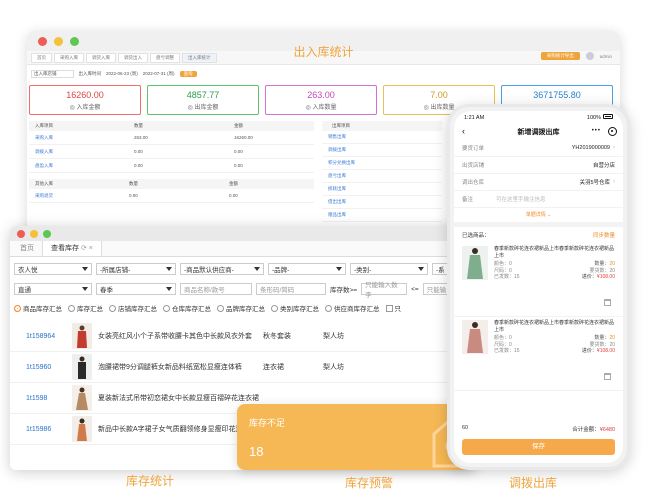 The image size is (647, 498). I want to click on brand-select: -品牌-, so click(307, 269).